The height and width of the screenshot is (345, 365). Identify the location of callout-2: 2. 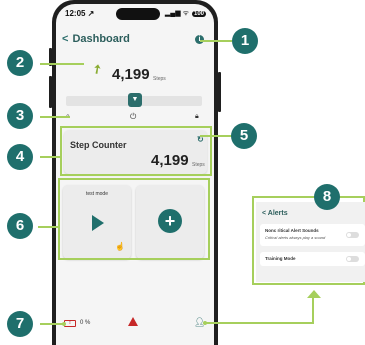
(20, 63).